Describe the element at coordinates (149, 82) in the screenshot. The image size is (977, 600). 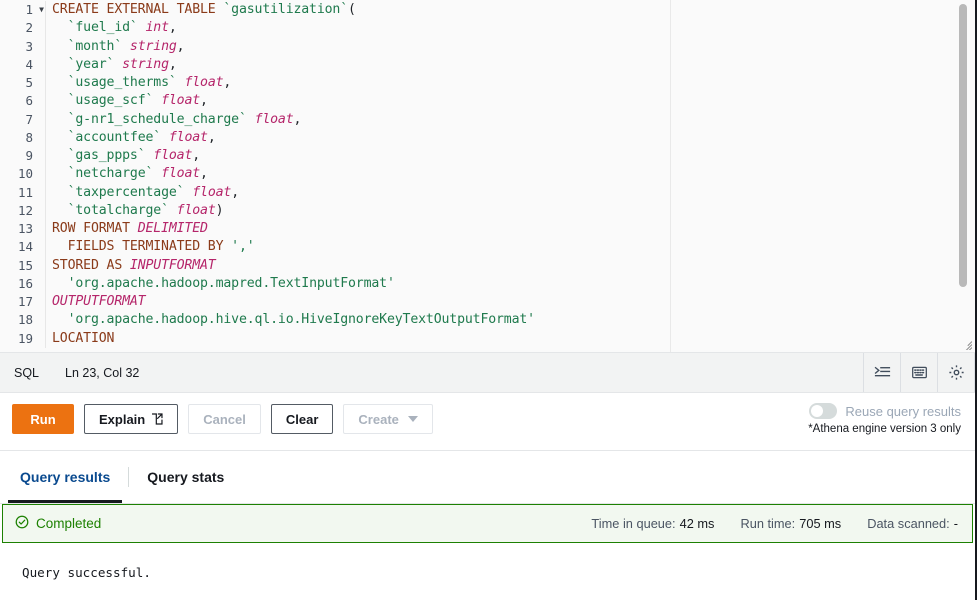
I see `code-line-text: `usage_therms` float,` at that location.